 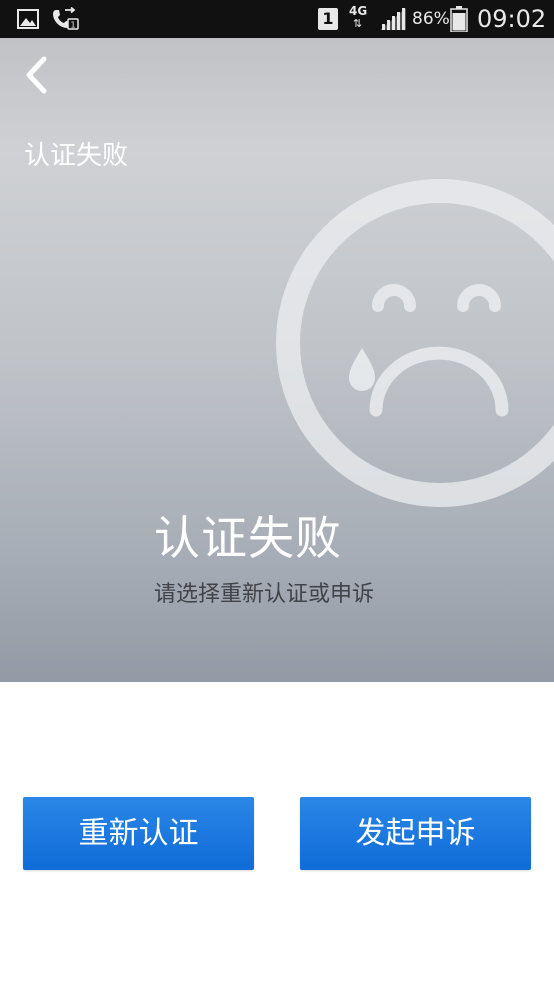 I want to click on battery-percent: 86%, so click(x=431, y=19).